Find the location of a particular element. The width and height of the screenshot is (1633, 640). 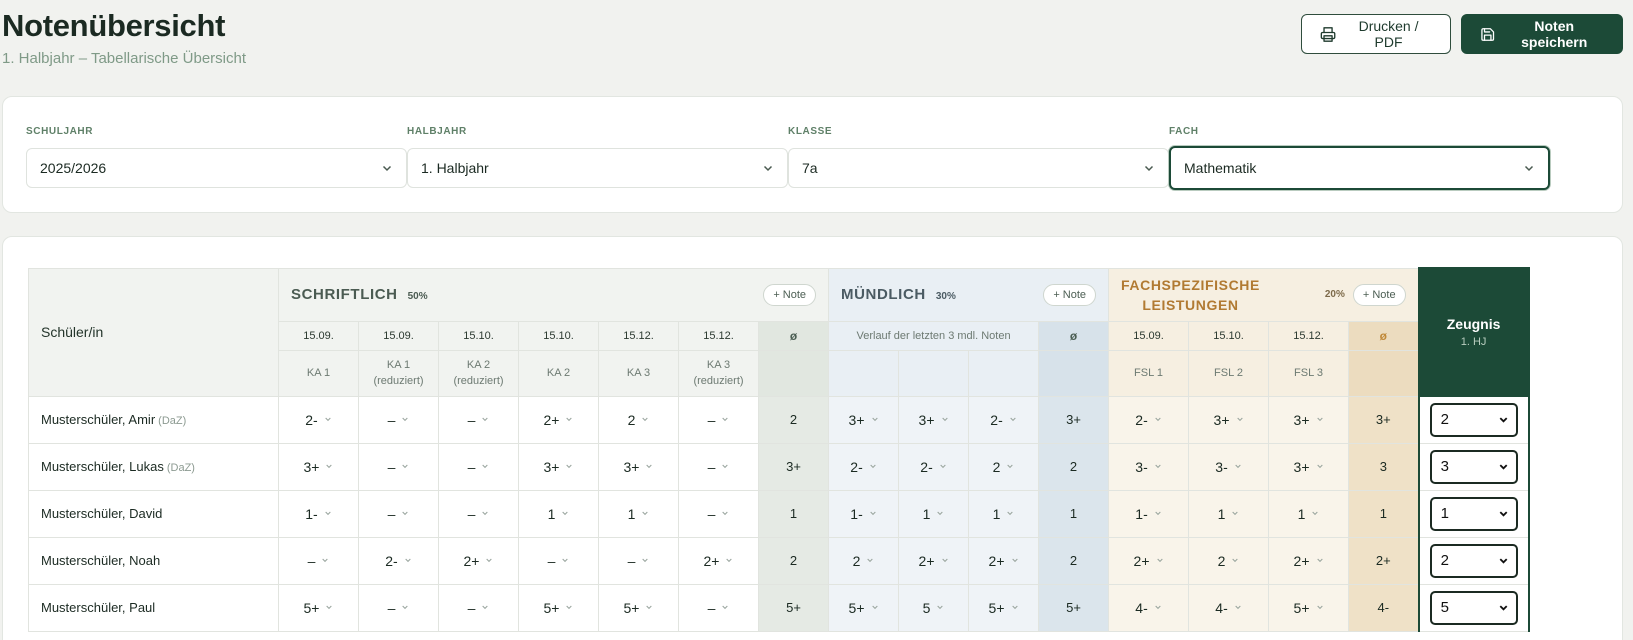

zeugnis-cell: 2 is located at coordinates (1473, 419).